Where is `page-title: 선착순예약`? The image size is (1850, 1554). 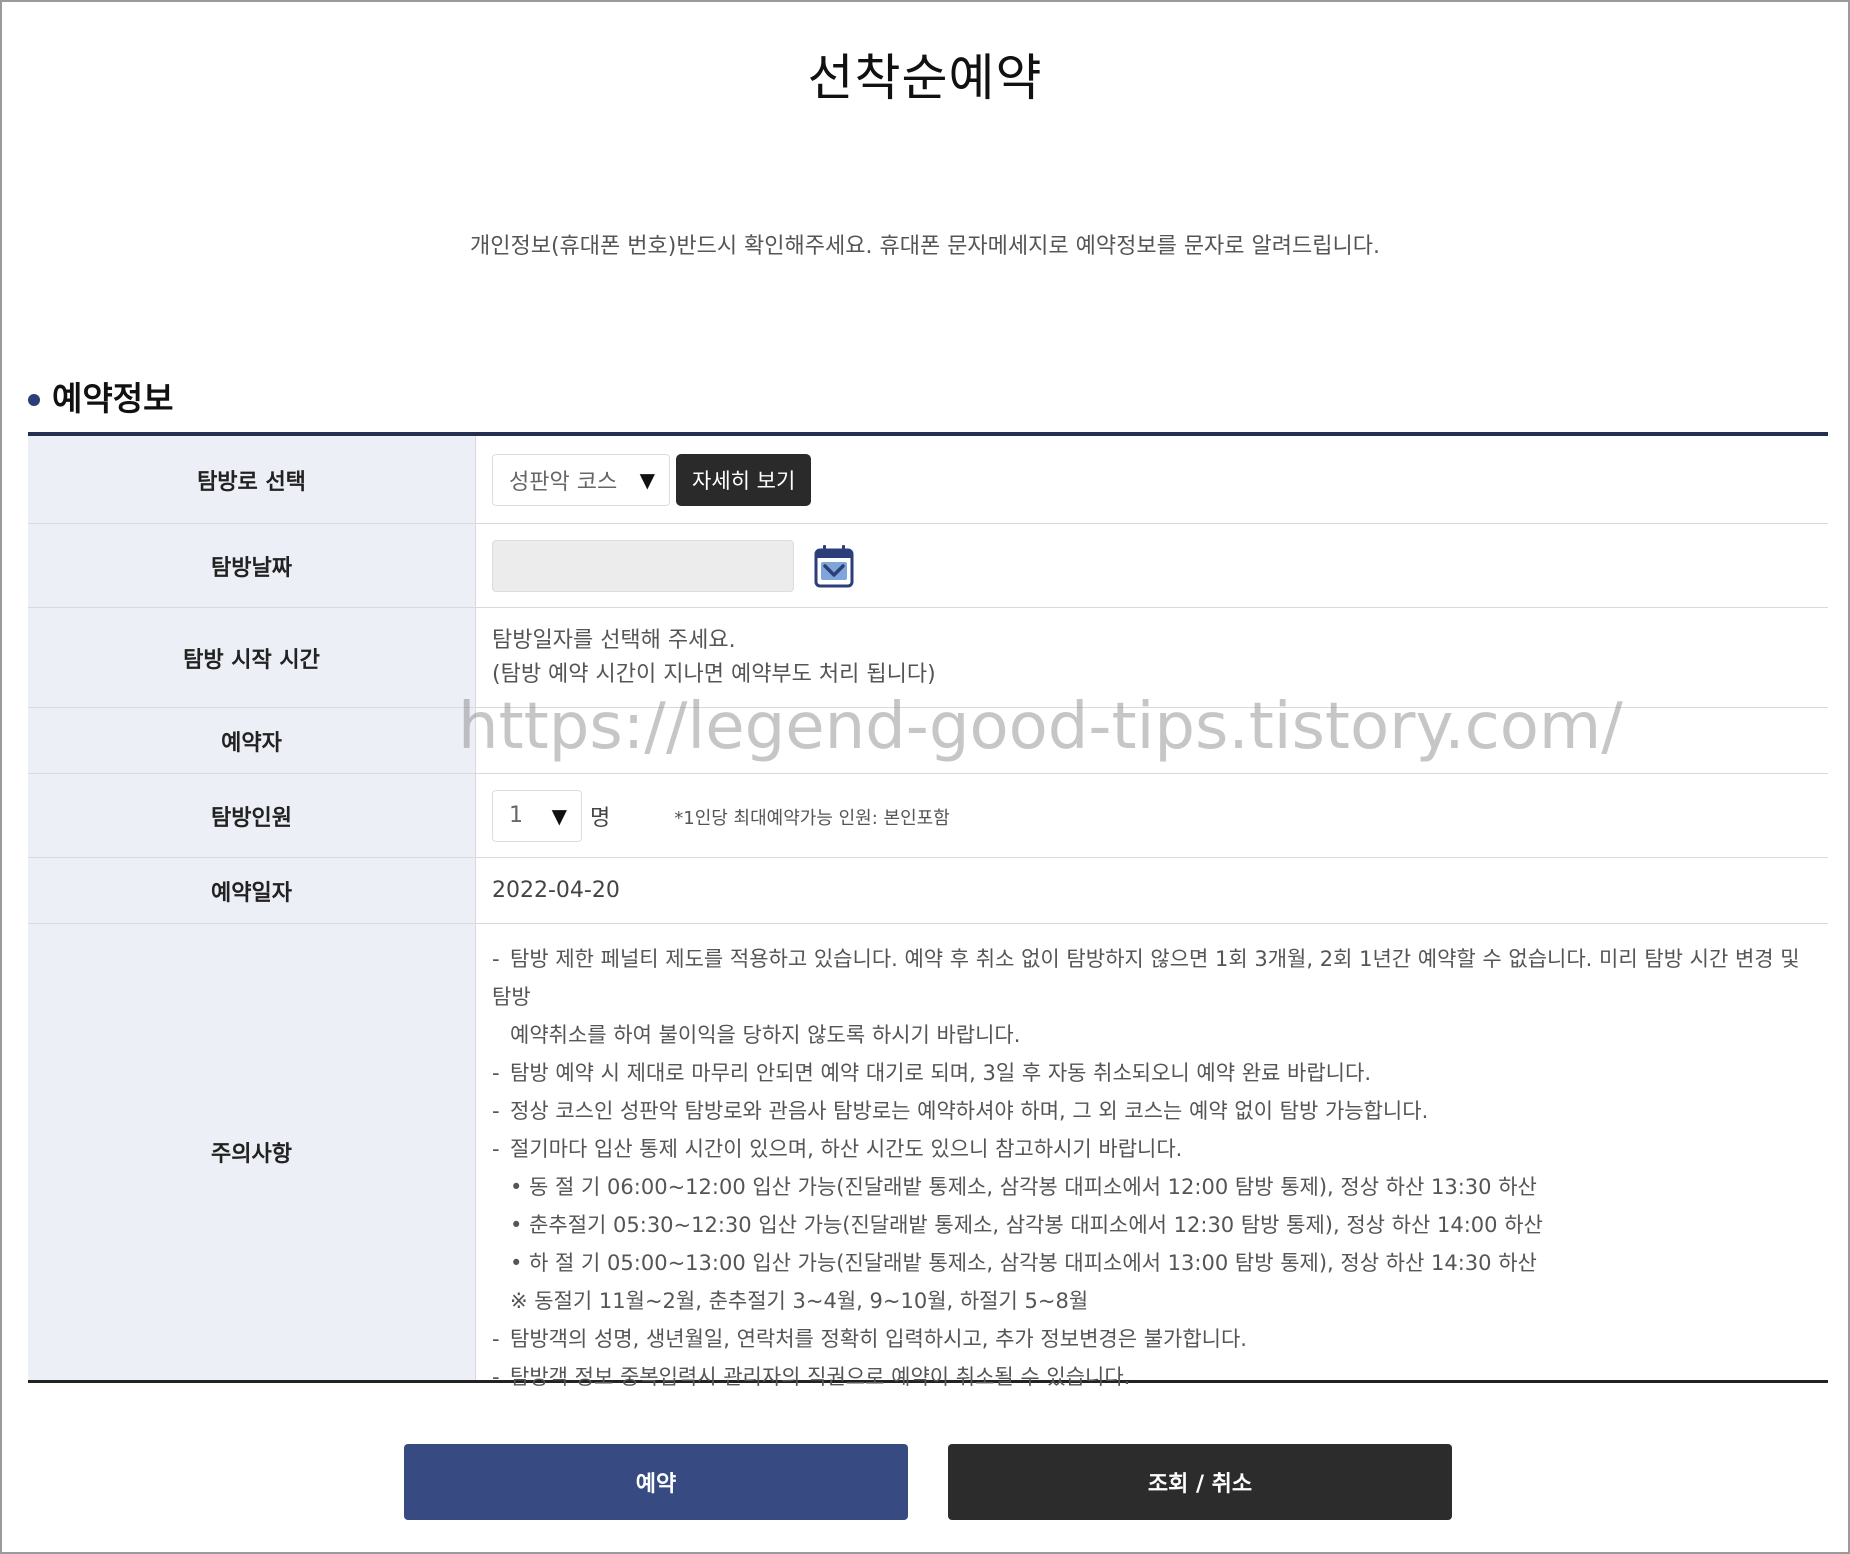
page-title: 선착순예약 is located at coordinates (925, 78).